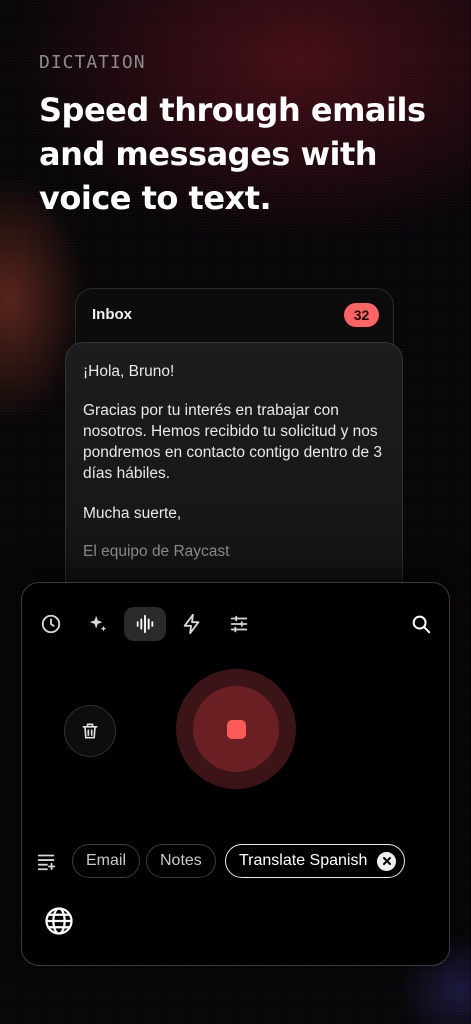 The height and width of the screenshot is (1024, 471). I want to click on preset-chip-label: Translate Spanish, so click(303, 860).